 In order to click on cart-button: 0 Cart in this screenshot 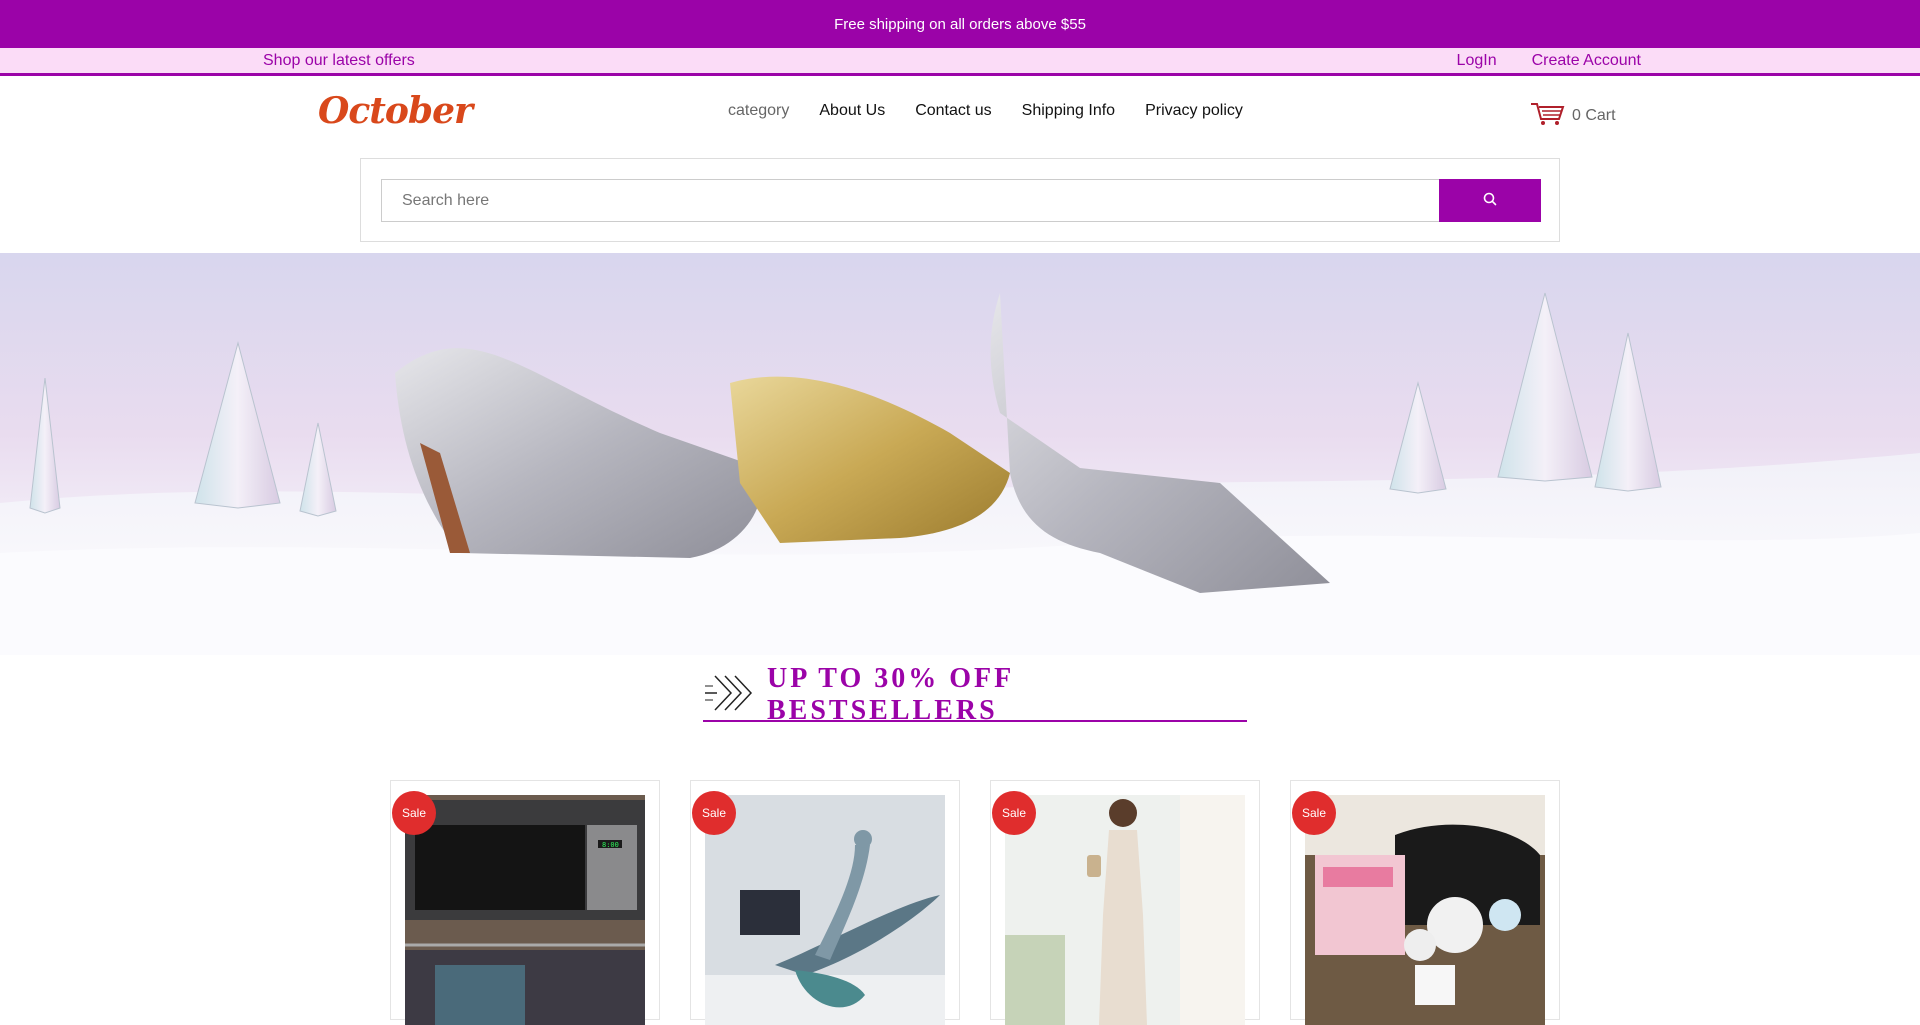, I will do `click(1573, 115)`.